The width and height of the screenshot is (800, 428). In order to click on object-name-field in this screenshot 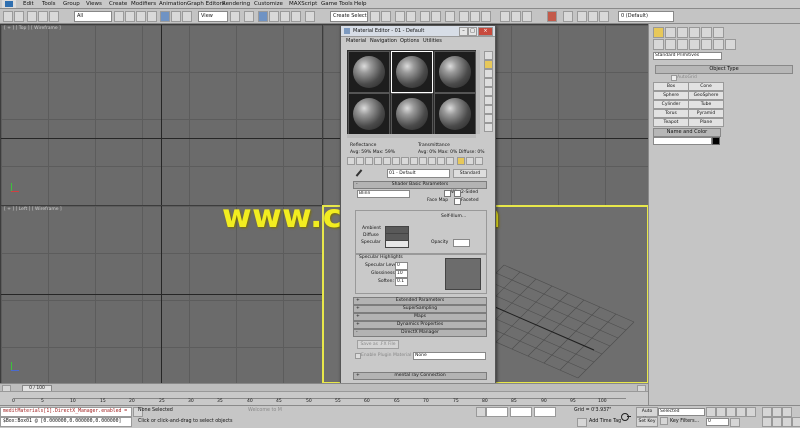, I will do `click(682, 141)`.